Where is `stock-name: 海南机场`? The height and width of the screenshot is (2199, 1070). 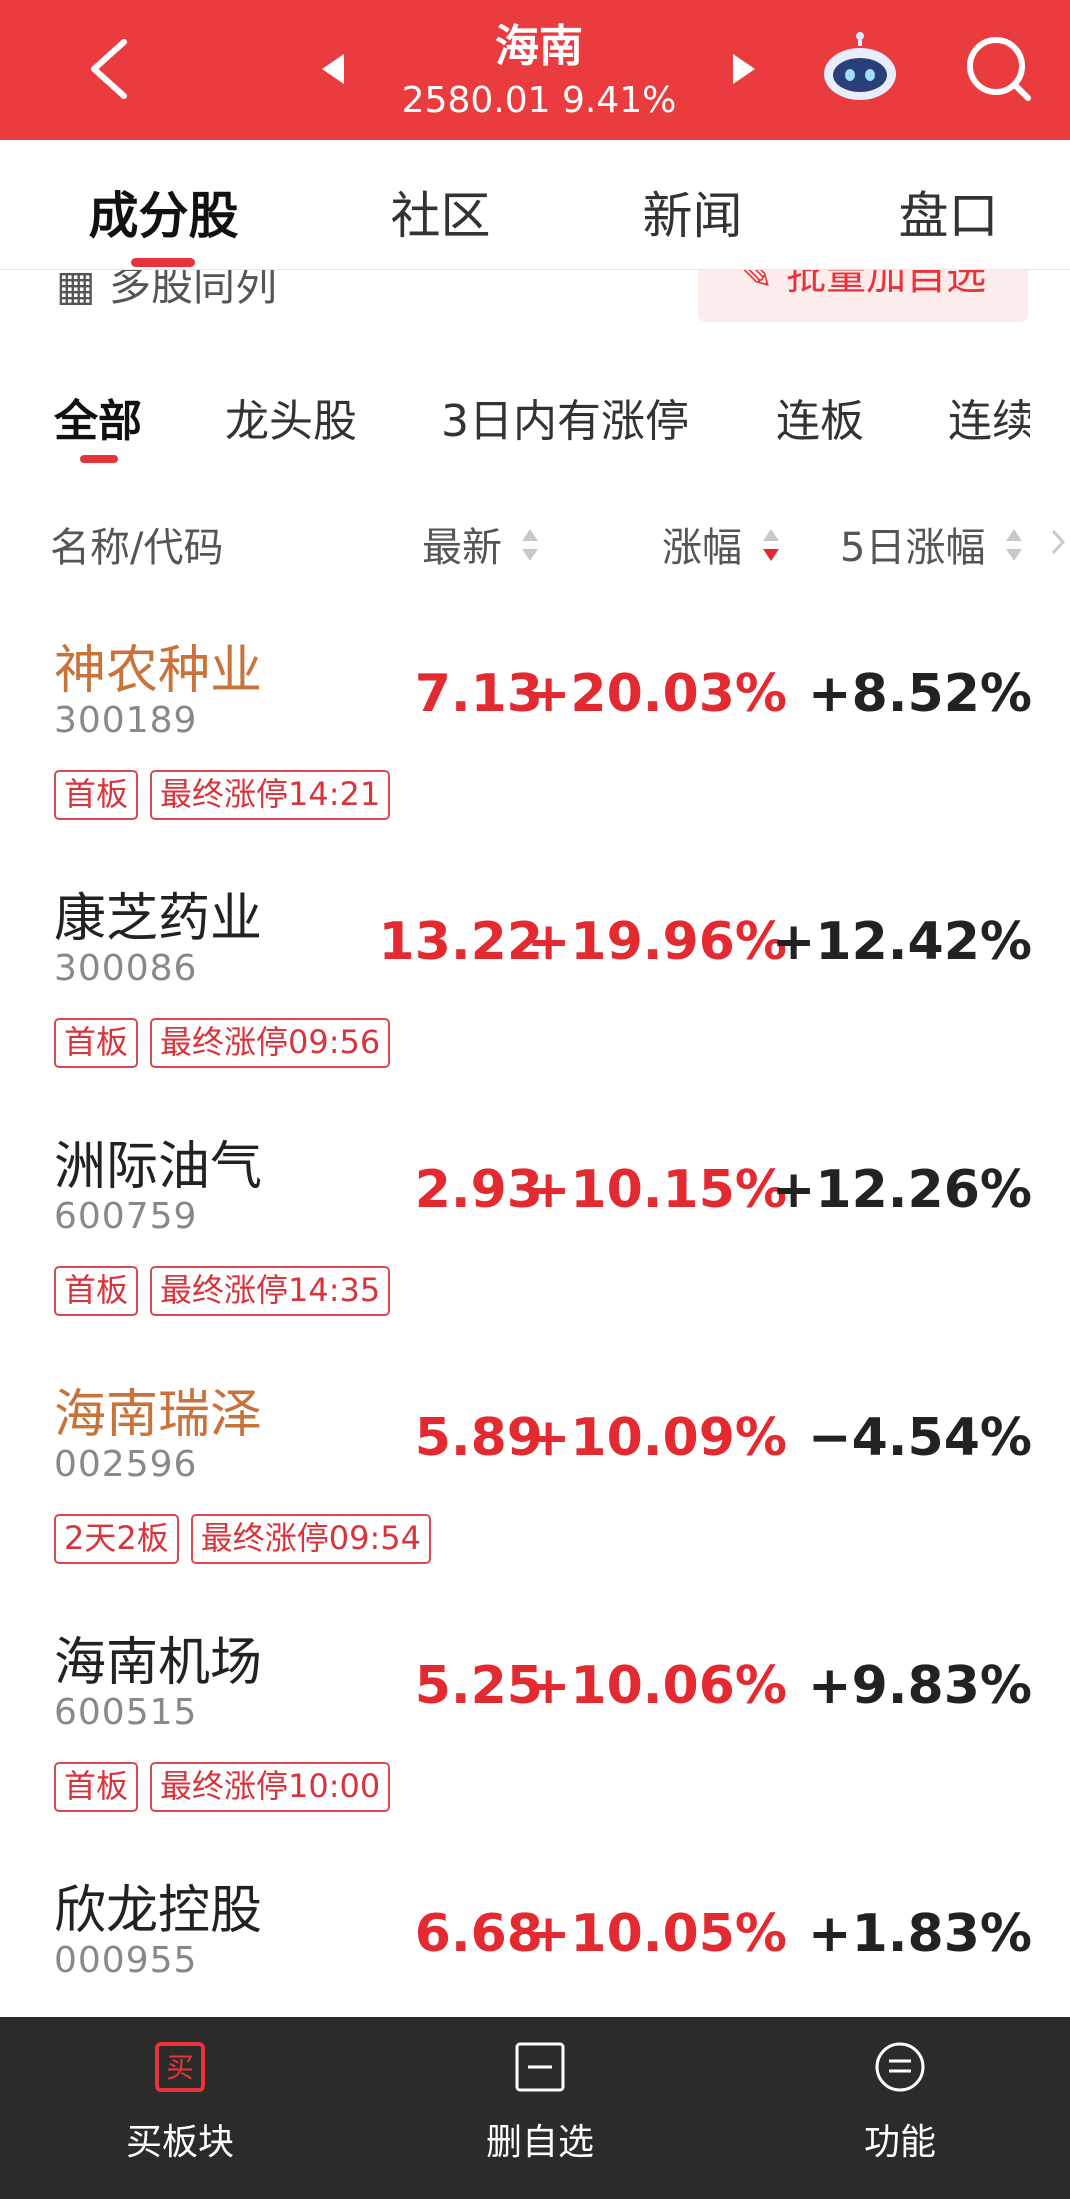 stock-name: 海南机场 is located at coordinates (158, 1663).